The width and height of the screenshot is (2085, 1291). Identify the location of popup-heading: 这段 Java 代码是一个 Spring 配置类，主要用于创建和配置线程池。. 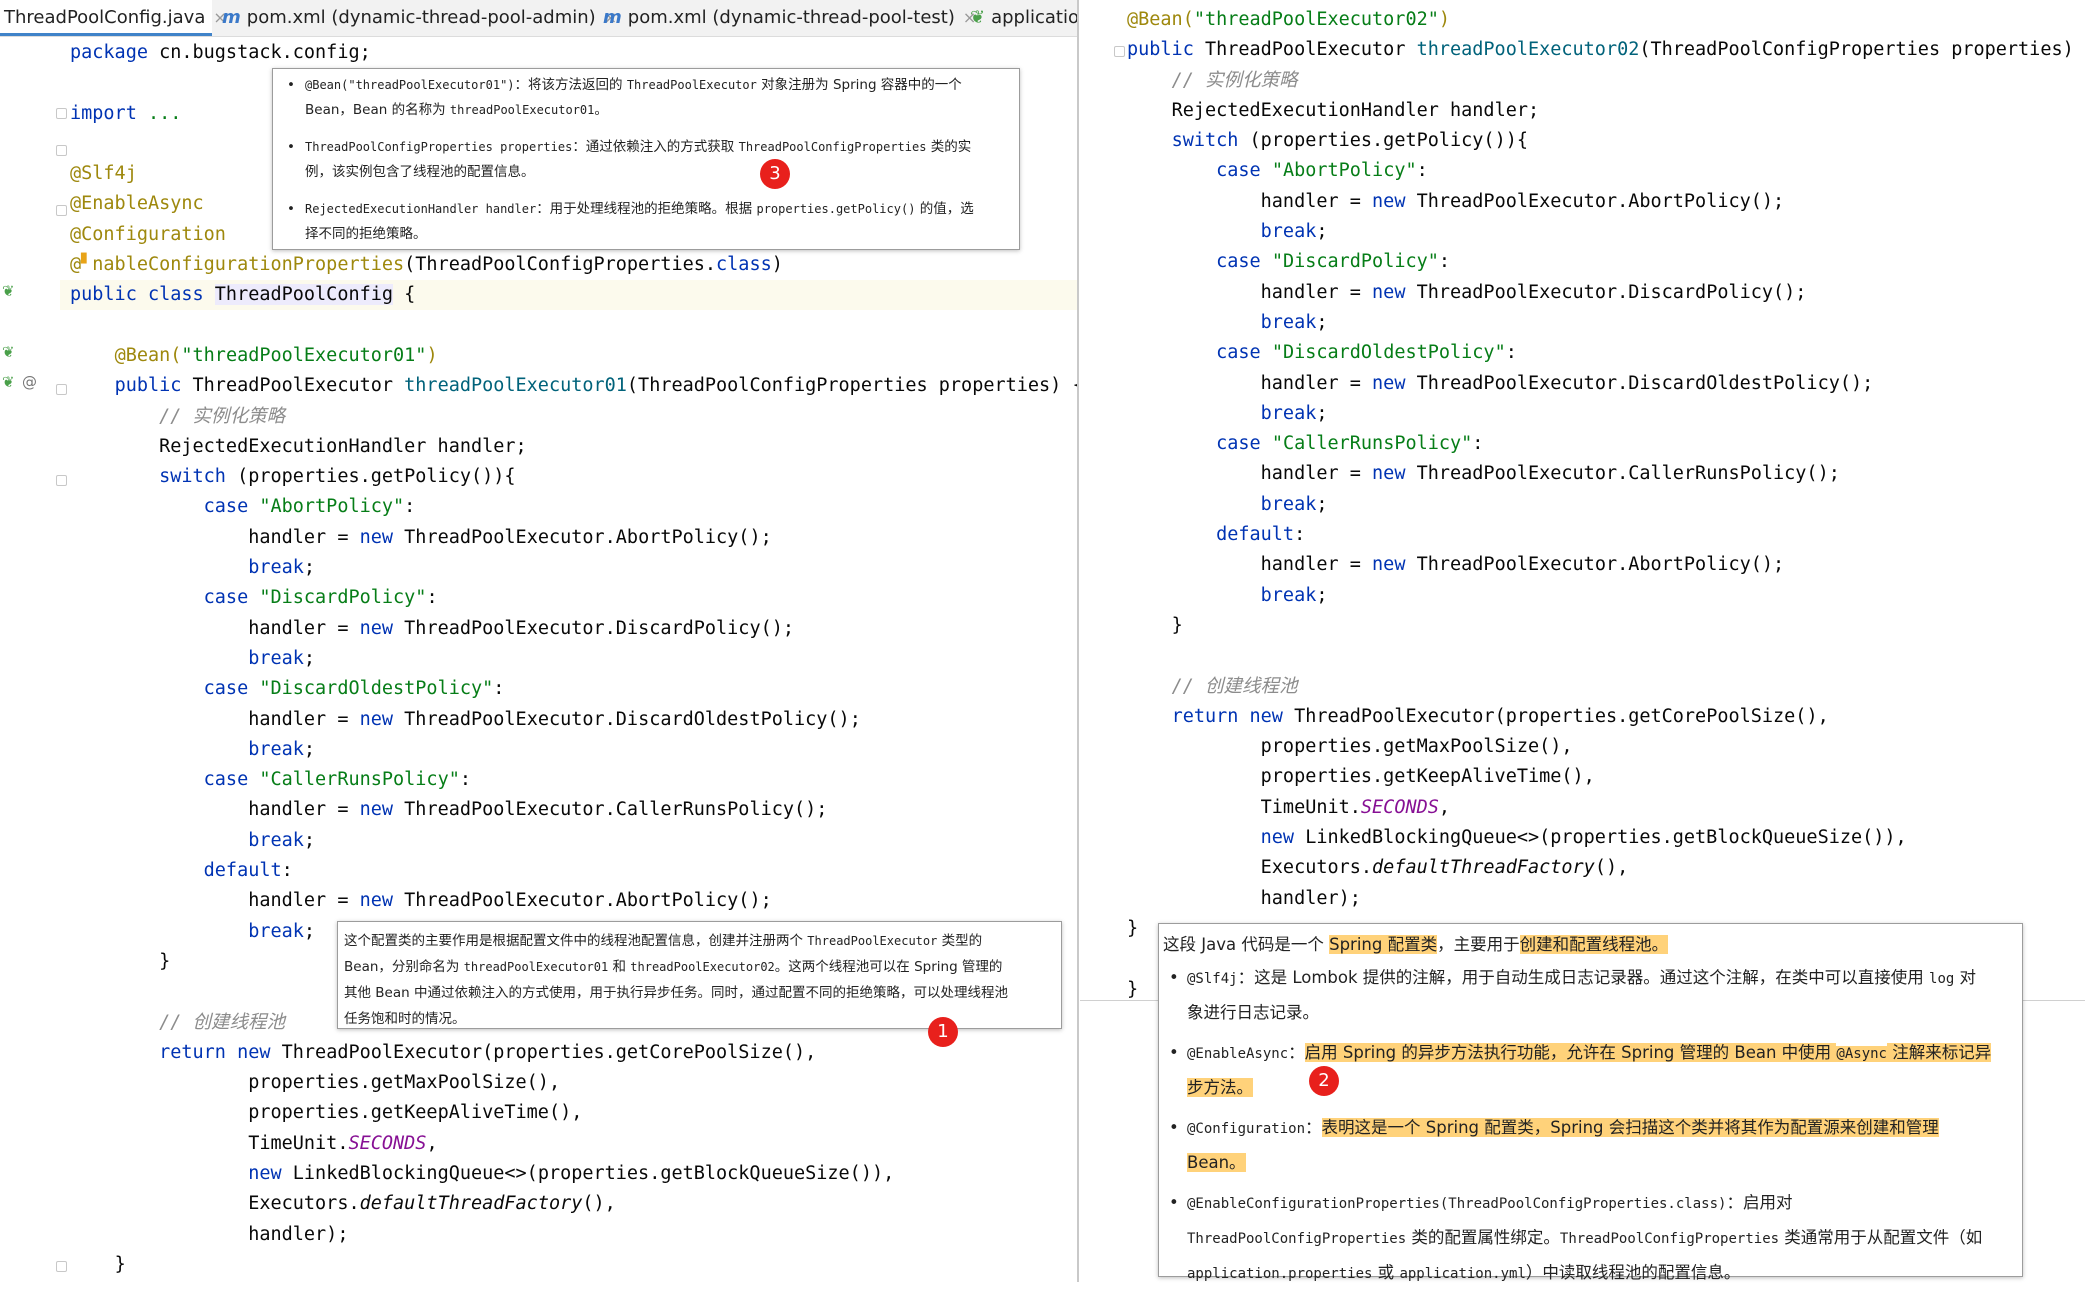
(1416, 944).